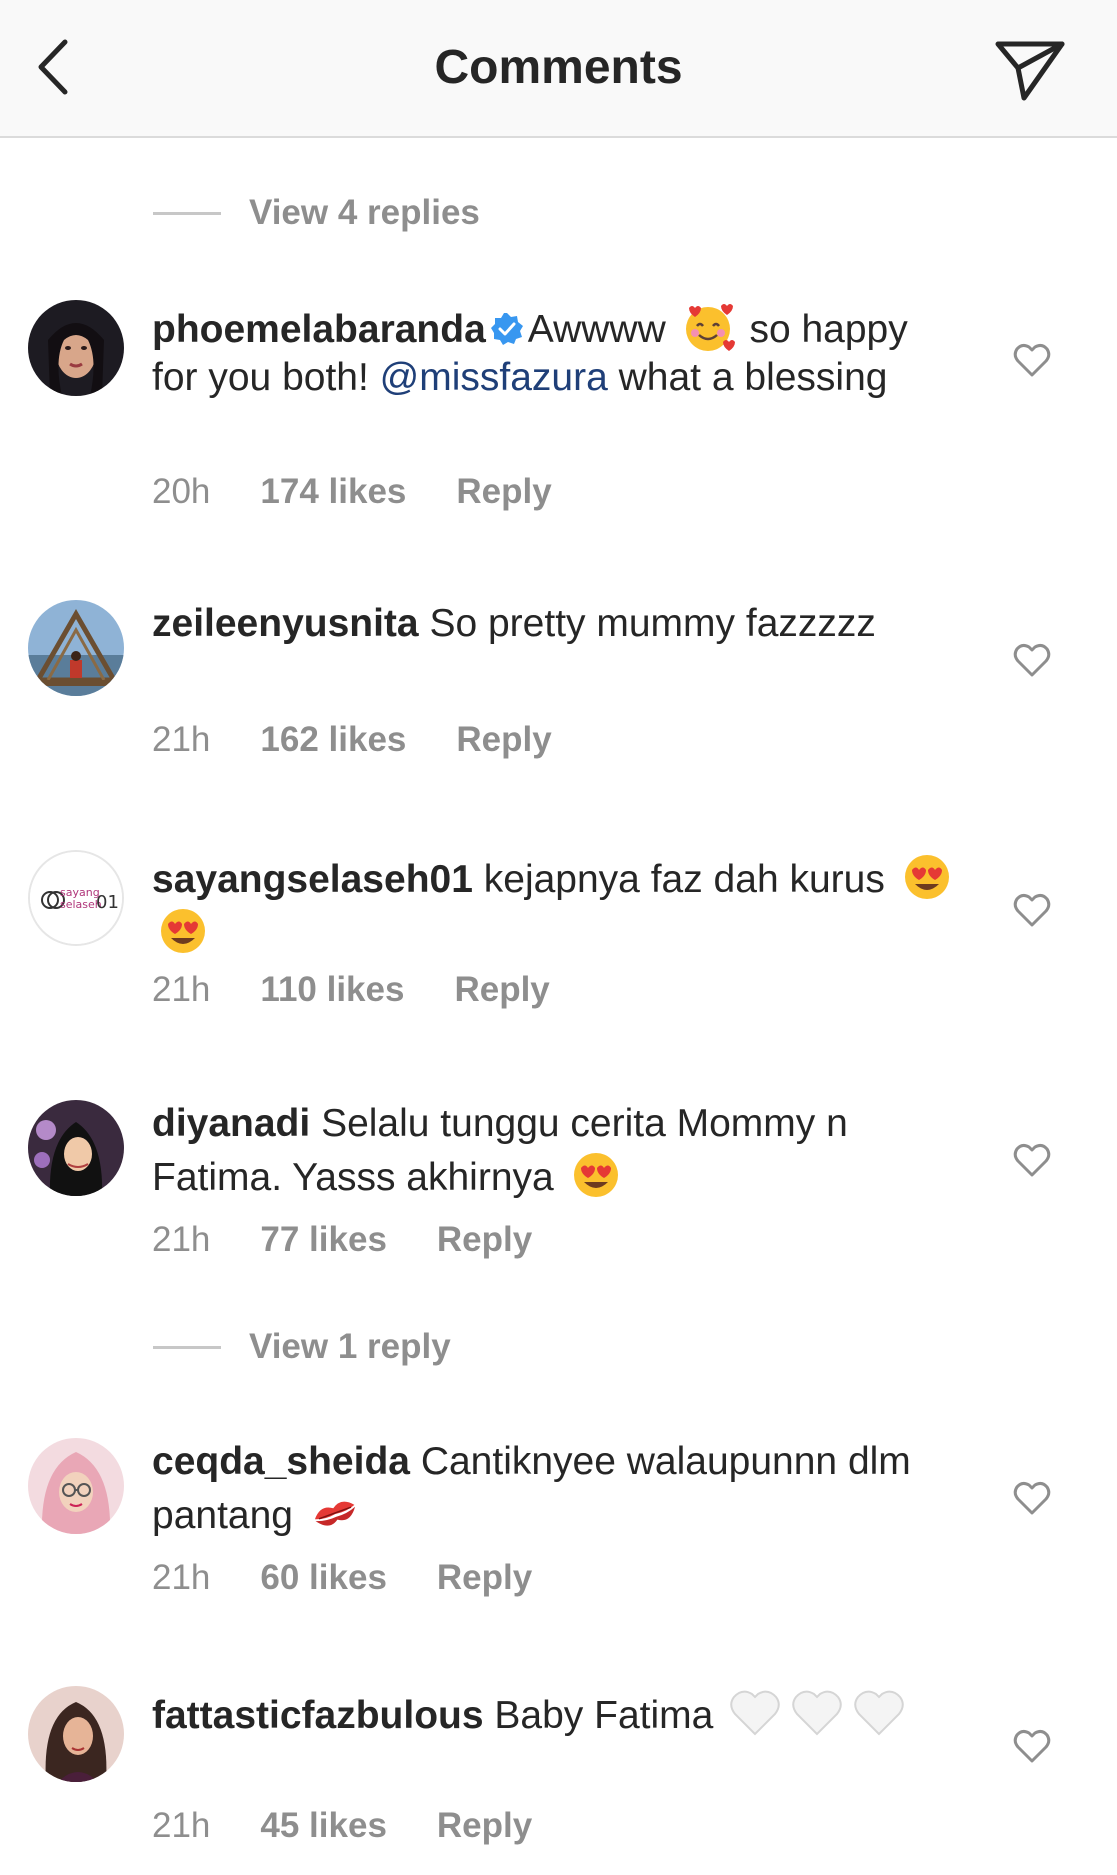 Image resolution: width=1117 pixels, height=1875 pixels. I want to click on comment-text: zeileenyusnita So pretty mummy fazzzzz, so click(557, 624).